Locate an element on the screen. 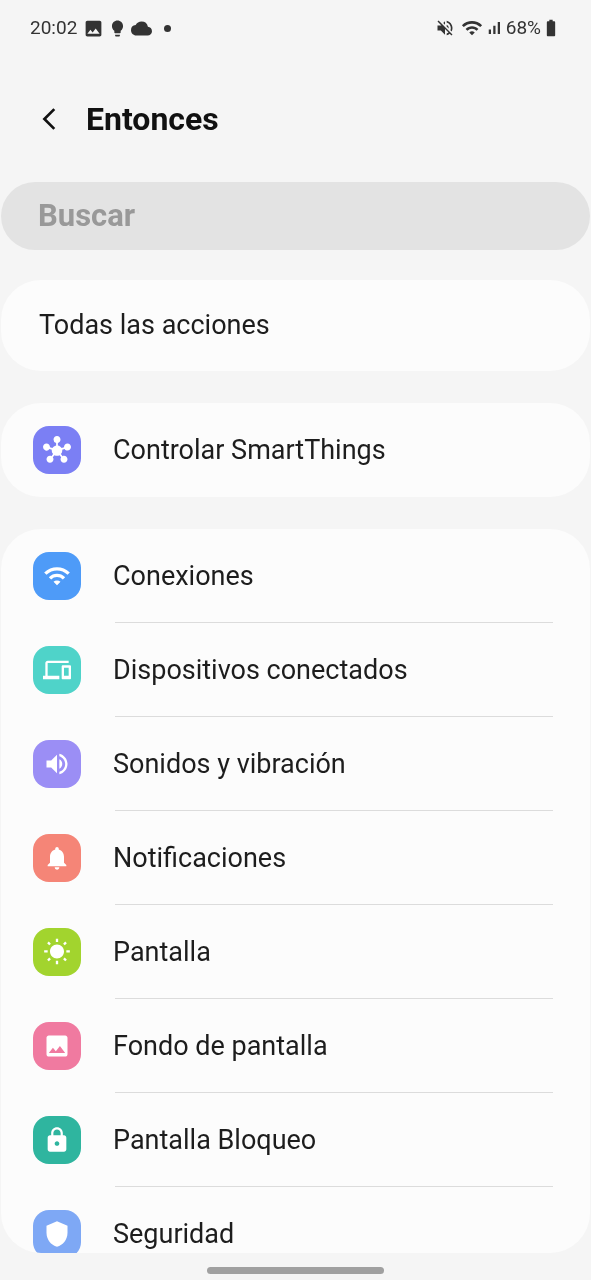 The image size is (591, 1280). battery-level: 68% is located at coordinates (523, 27).